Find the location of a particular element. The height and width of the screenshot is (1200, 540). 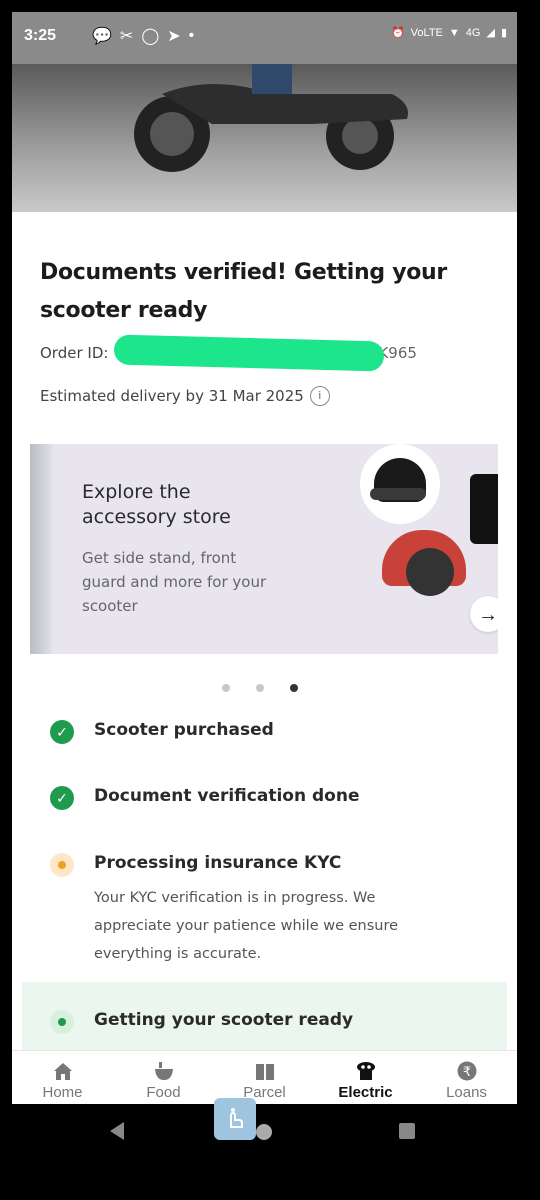

food-icon is located at coordinates (164, 1071).